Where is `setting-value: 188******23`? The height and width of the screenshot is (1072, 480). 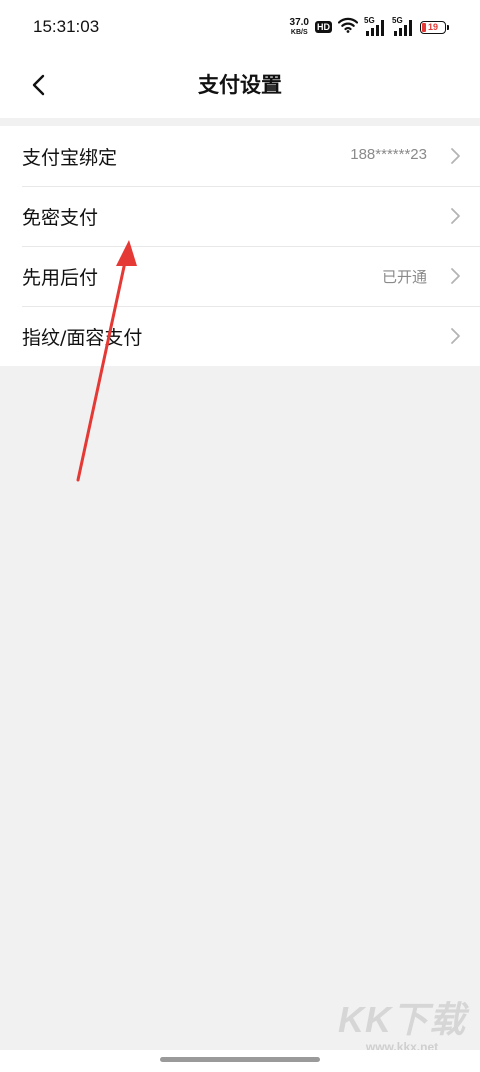 setting-value: 188******23 is located at coordinates (388, 154).